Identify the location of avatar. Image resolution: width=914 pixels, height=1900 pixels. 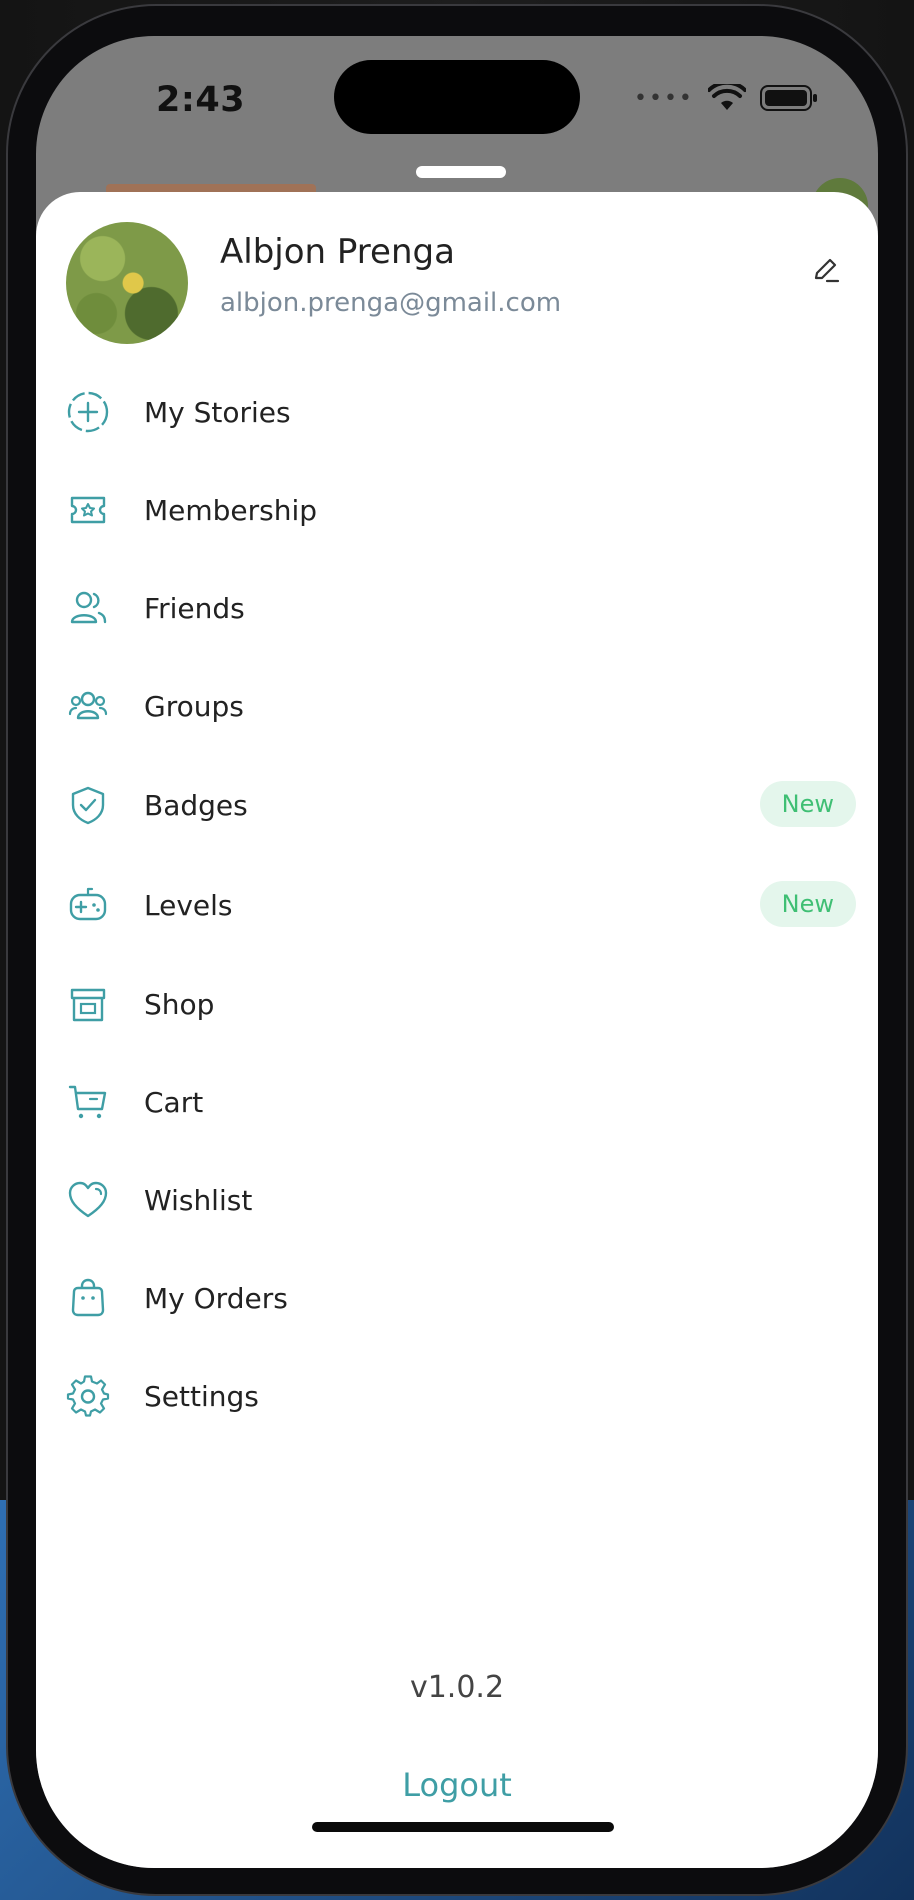
(127, 283).